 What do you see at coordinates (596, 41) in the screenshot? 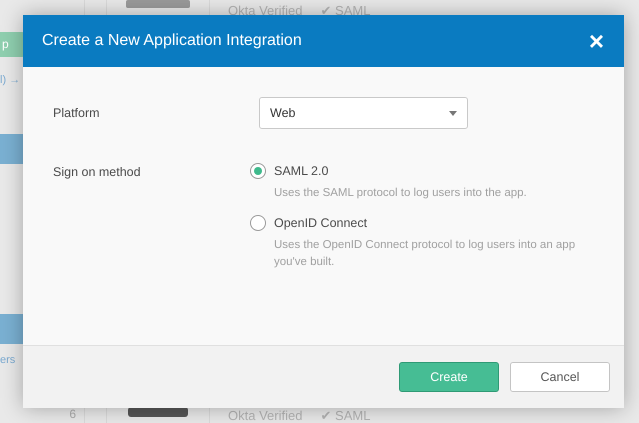
I see `close-button: ×` at bounding box center [596, 41].